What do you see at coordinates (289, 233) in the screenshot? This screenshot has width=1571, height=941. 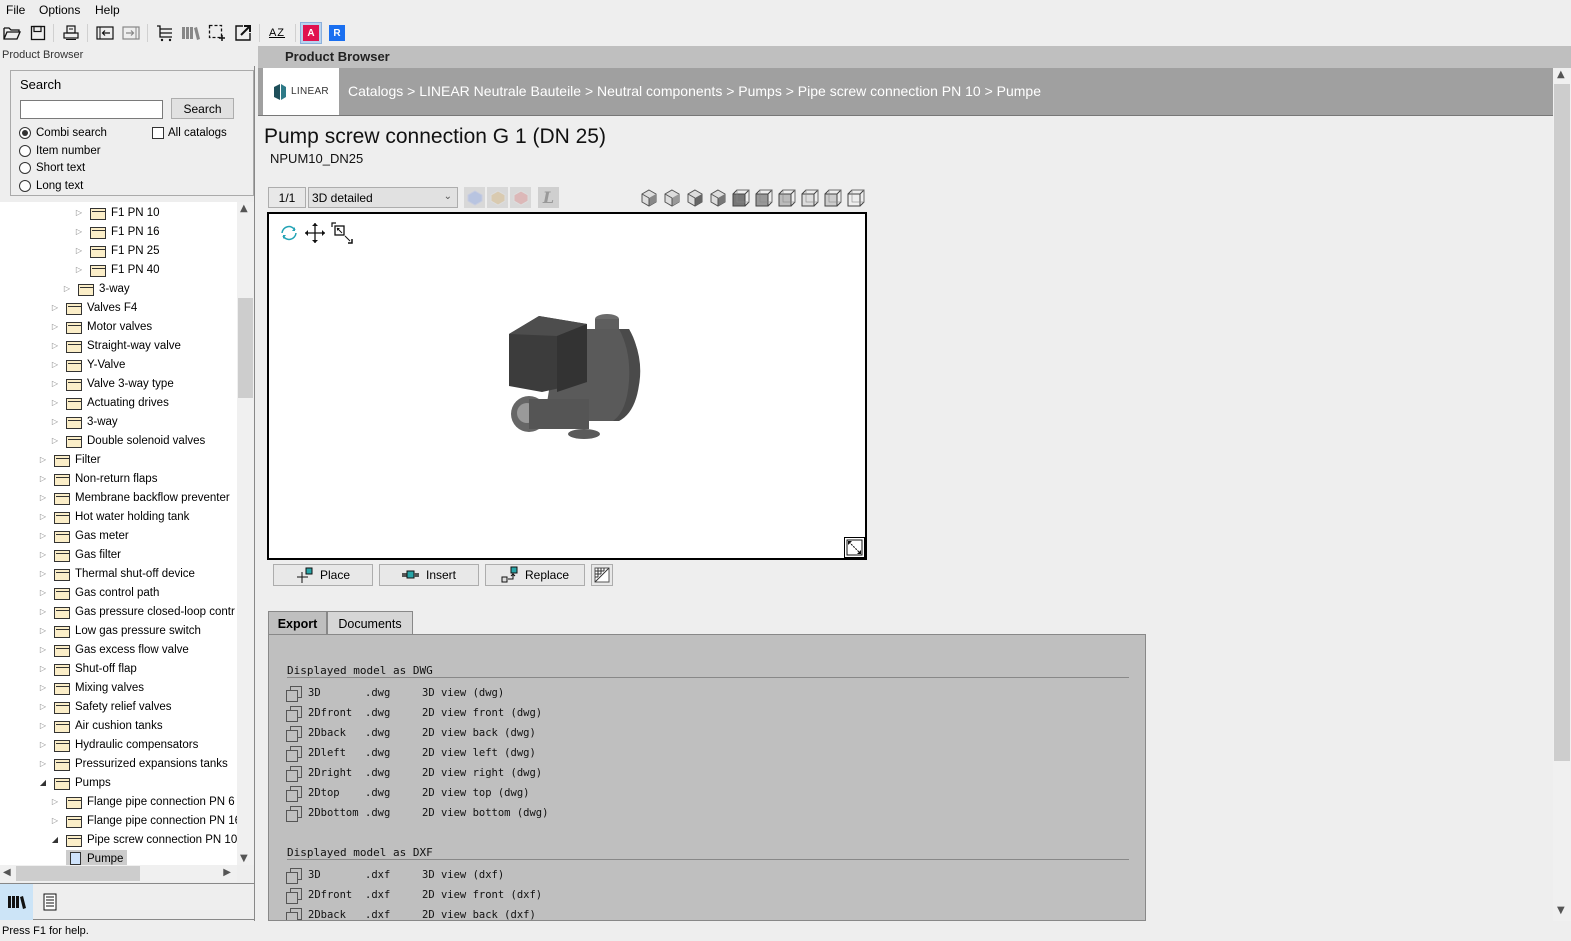 I see `rotate-icon` at bounding box center [289, 233].